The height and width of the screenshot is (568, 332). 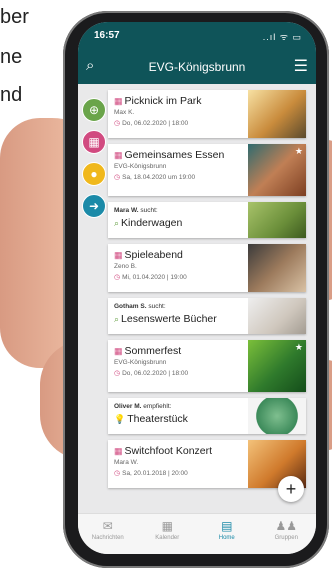 I want to click on card-person: Mara W., so click(x=126, y=210).